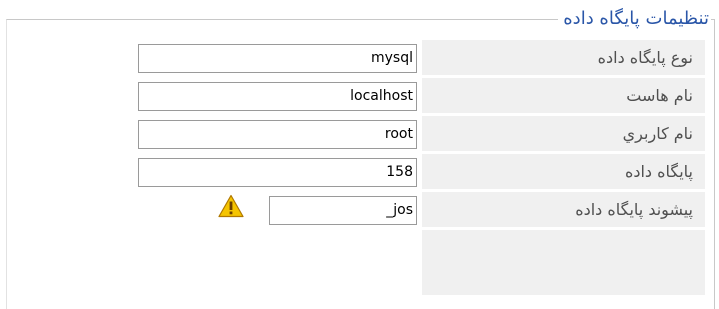  I want to click on host-input: localhost, so click(277, 96).